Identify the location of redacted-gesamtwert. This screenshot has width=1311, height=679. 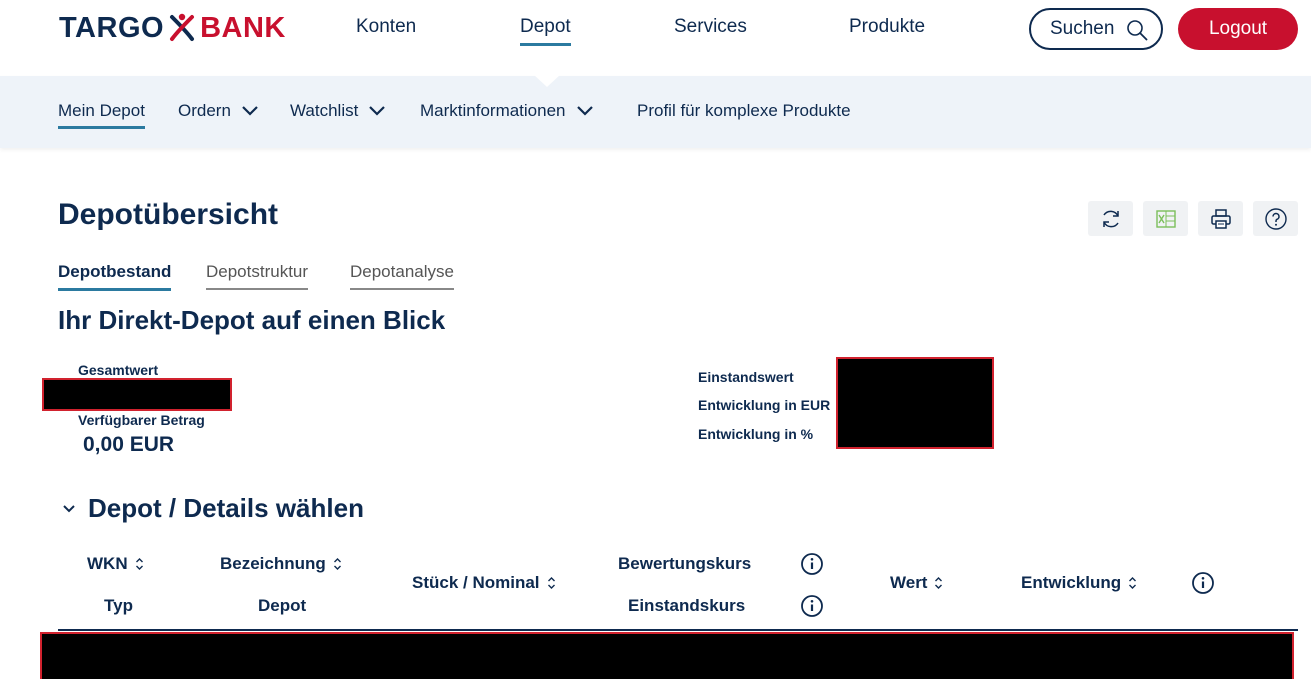
(137, 394).